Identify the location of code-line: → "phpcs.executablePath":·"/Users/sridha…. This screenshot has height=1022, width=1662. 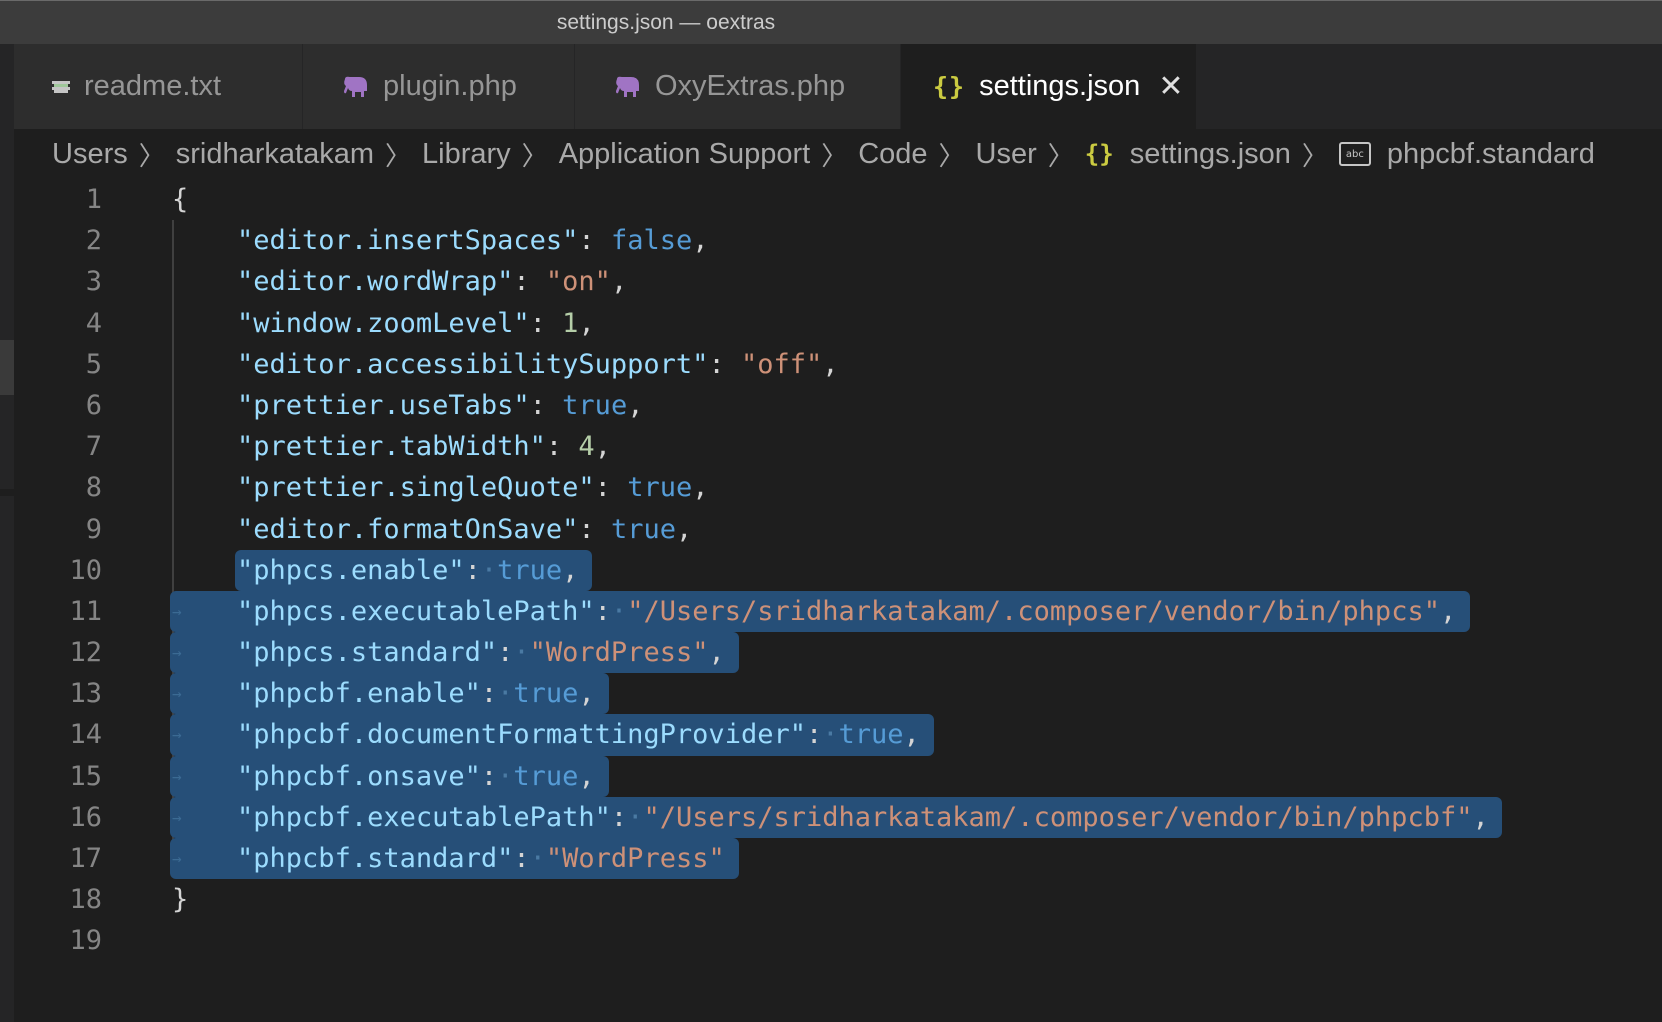
(911, 611).